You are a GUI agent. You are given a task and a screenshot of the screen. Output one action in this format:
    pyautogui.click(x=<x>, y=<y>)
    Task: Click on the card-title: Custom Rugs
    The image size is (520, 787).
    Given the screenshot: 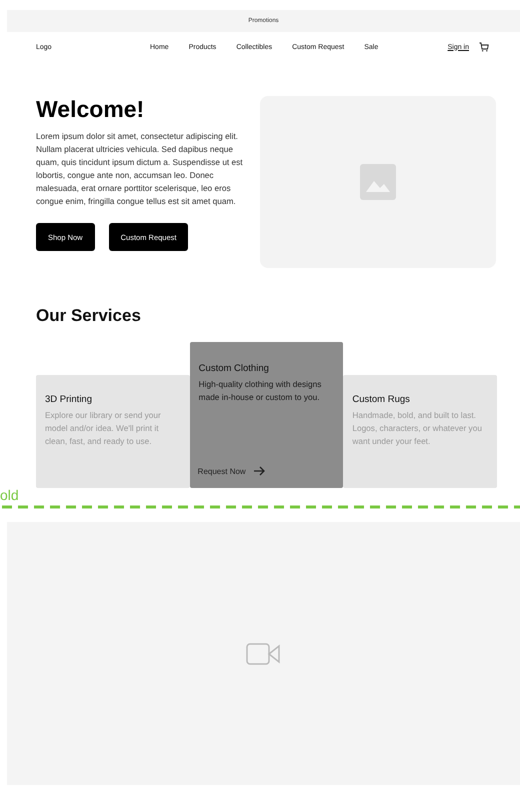 What is the action you would take?
    pyautogui.click(x=381, y=399)
    